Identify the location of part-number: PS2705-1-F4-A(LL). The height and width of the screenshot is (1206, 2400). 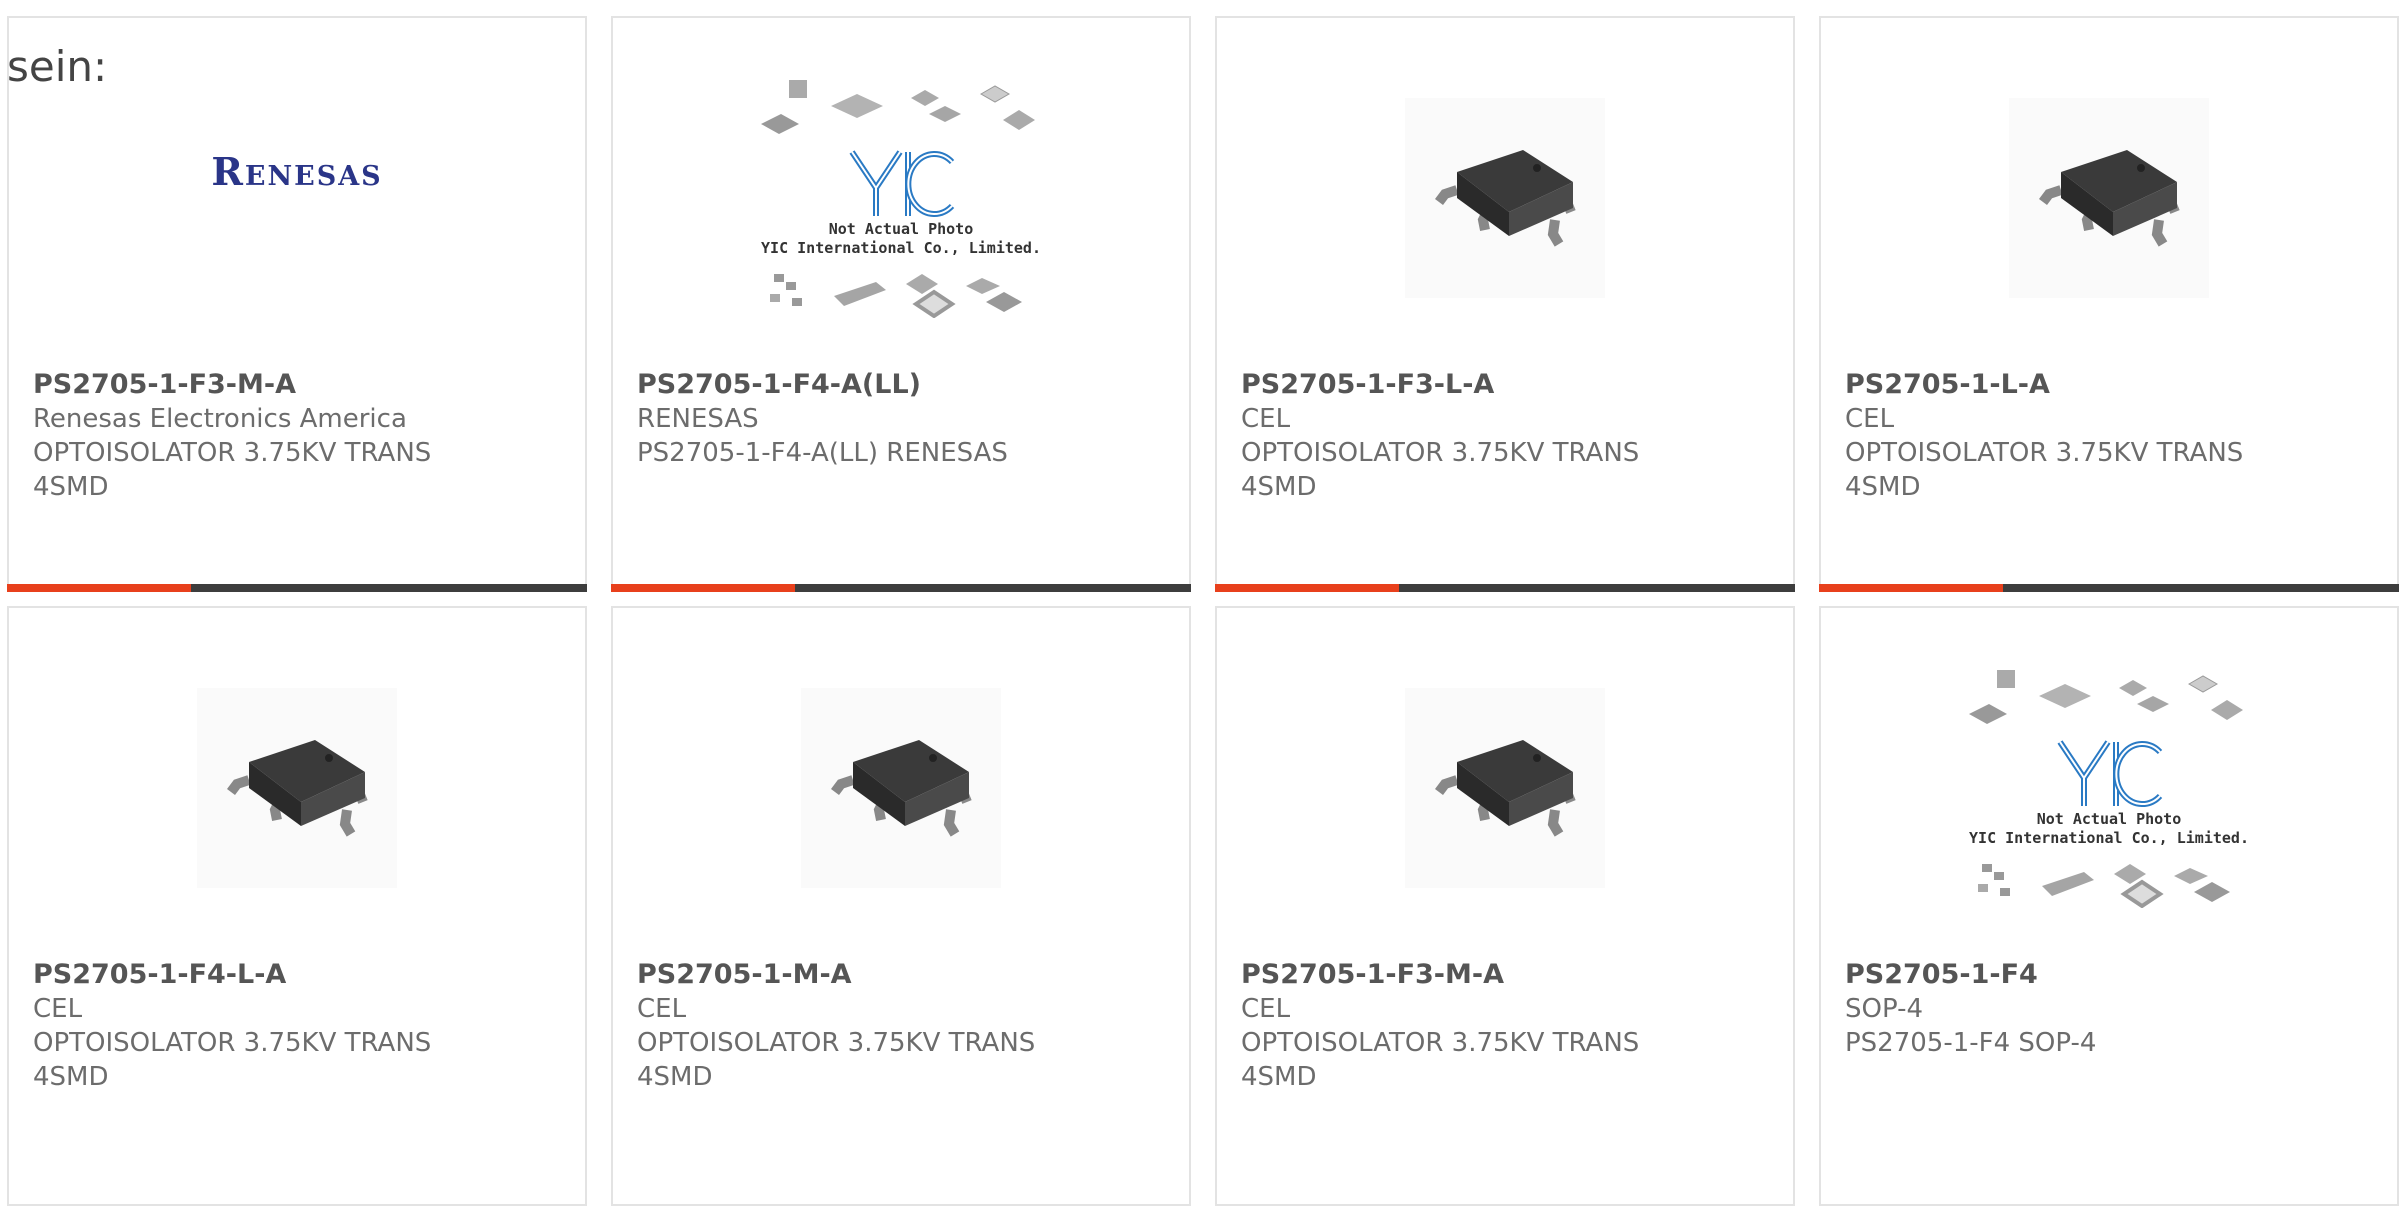
(903, 385).